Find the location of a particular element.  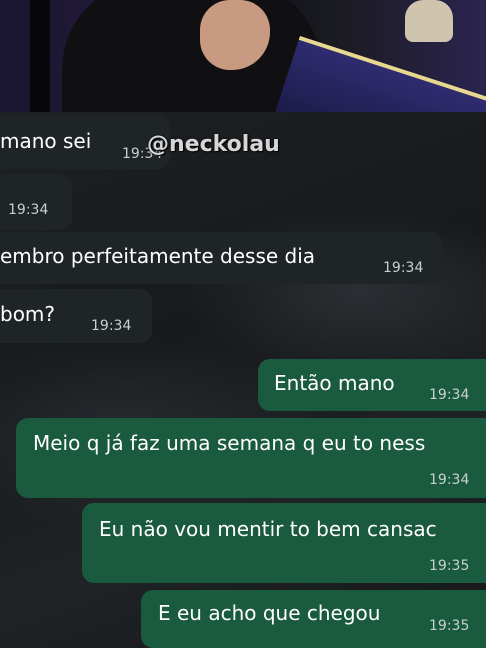

message-text: bom? is located at coordinates (28, 314).